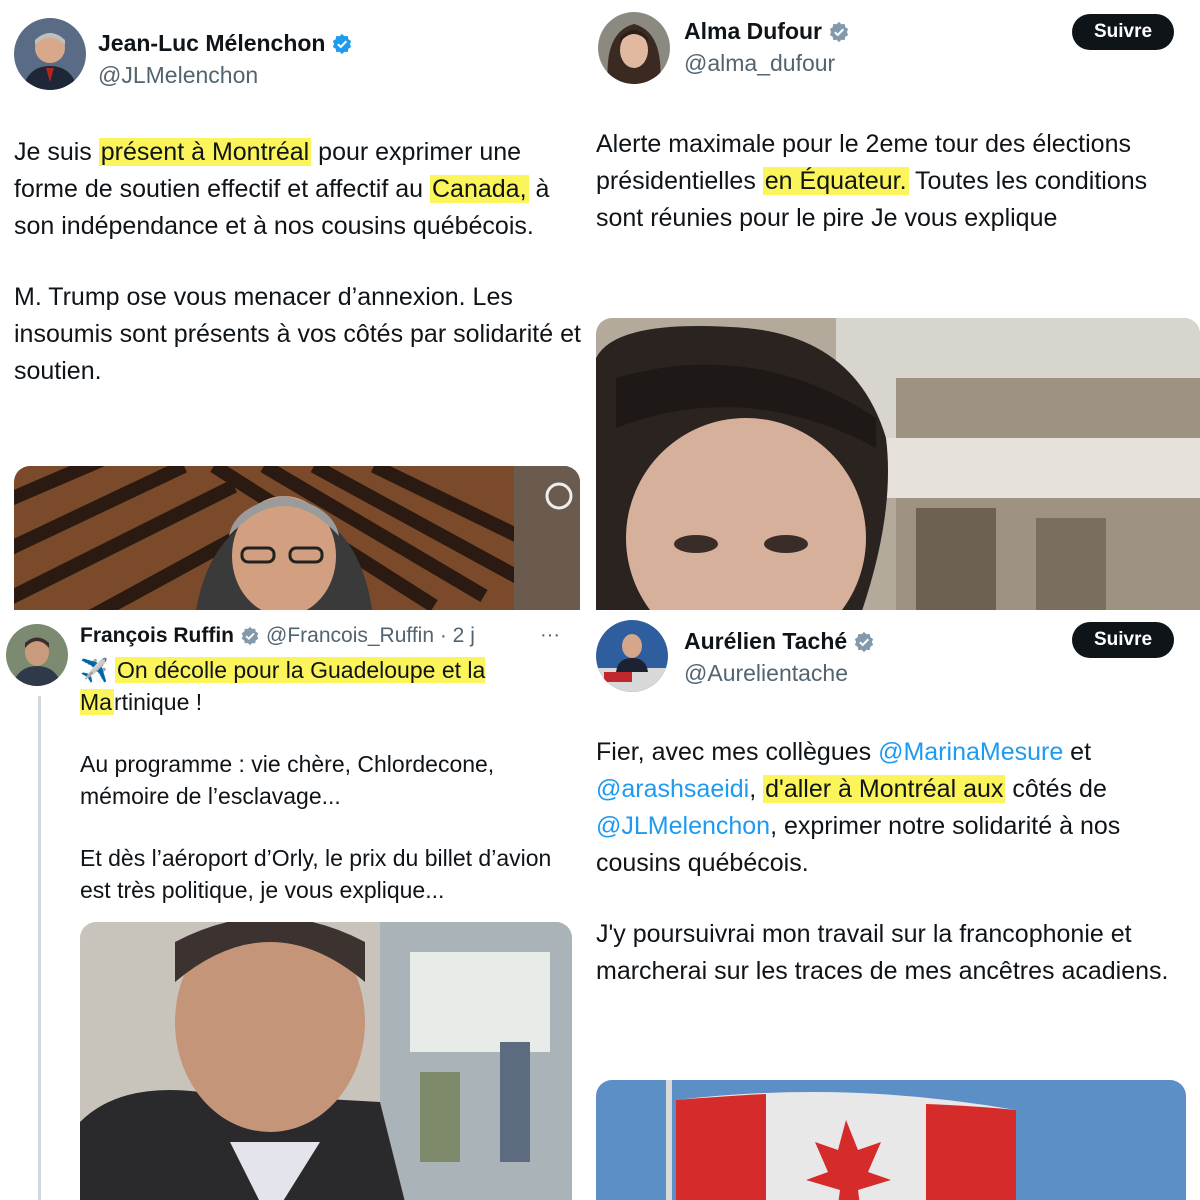 Image resolution: width=1200 pixels, height=1200 pixels. I want to click on author-handle: @Francois_Ruffin · 2 j, so click(370, 636).